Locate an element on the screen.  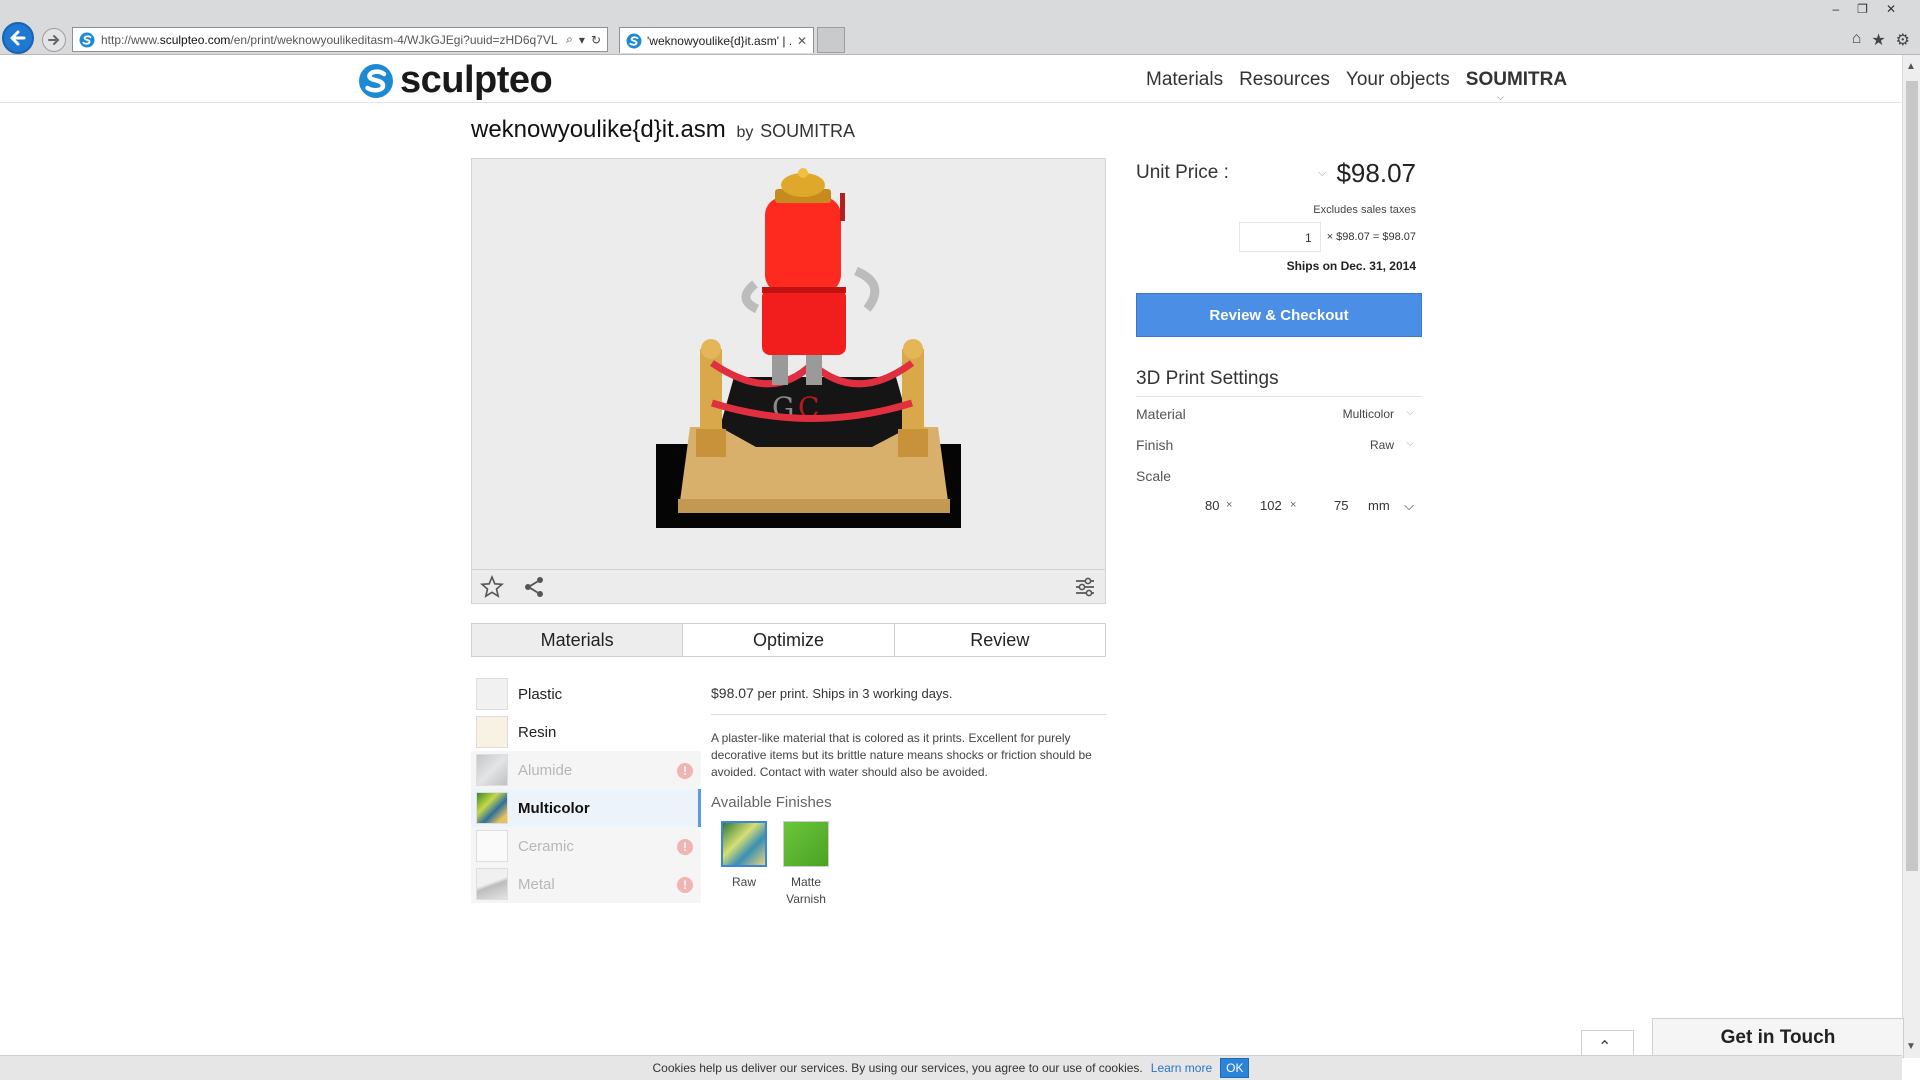
nav-resources: Resources is located at coordinates (1284, 80).